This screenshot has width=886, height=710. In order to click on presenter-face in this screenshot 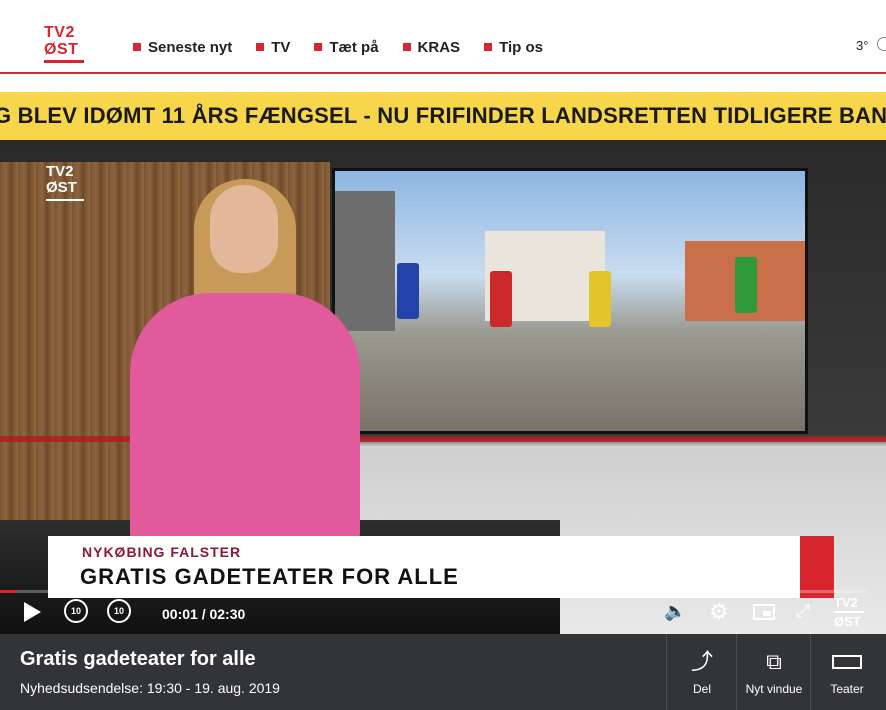, I will do `click(244, 229)`.